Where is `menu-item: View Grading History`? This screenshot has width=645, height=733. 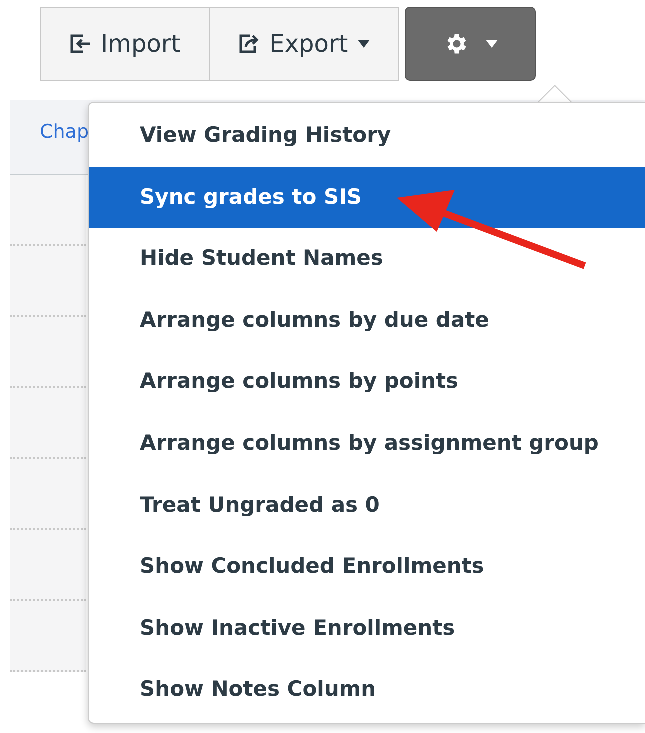 menu-item: View Grading History is located at coordinates (367, 136).